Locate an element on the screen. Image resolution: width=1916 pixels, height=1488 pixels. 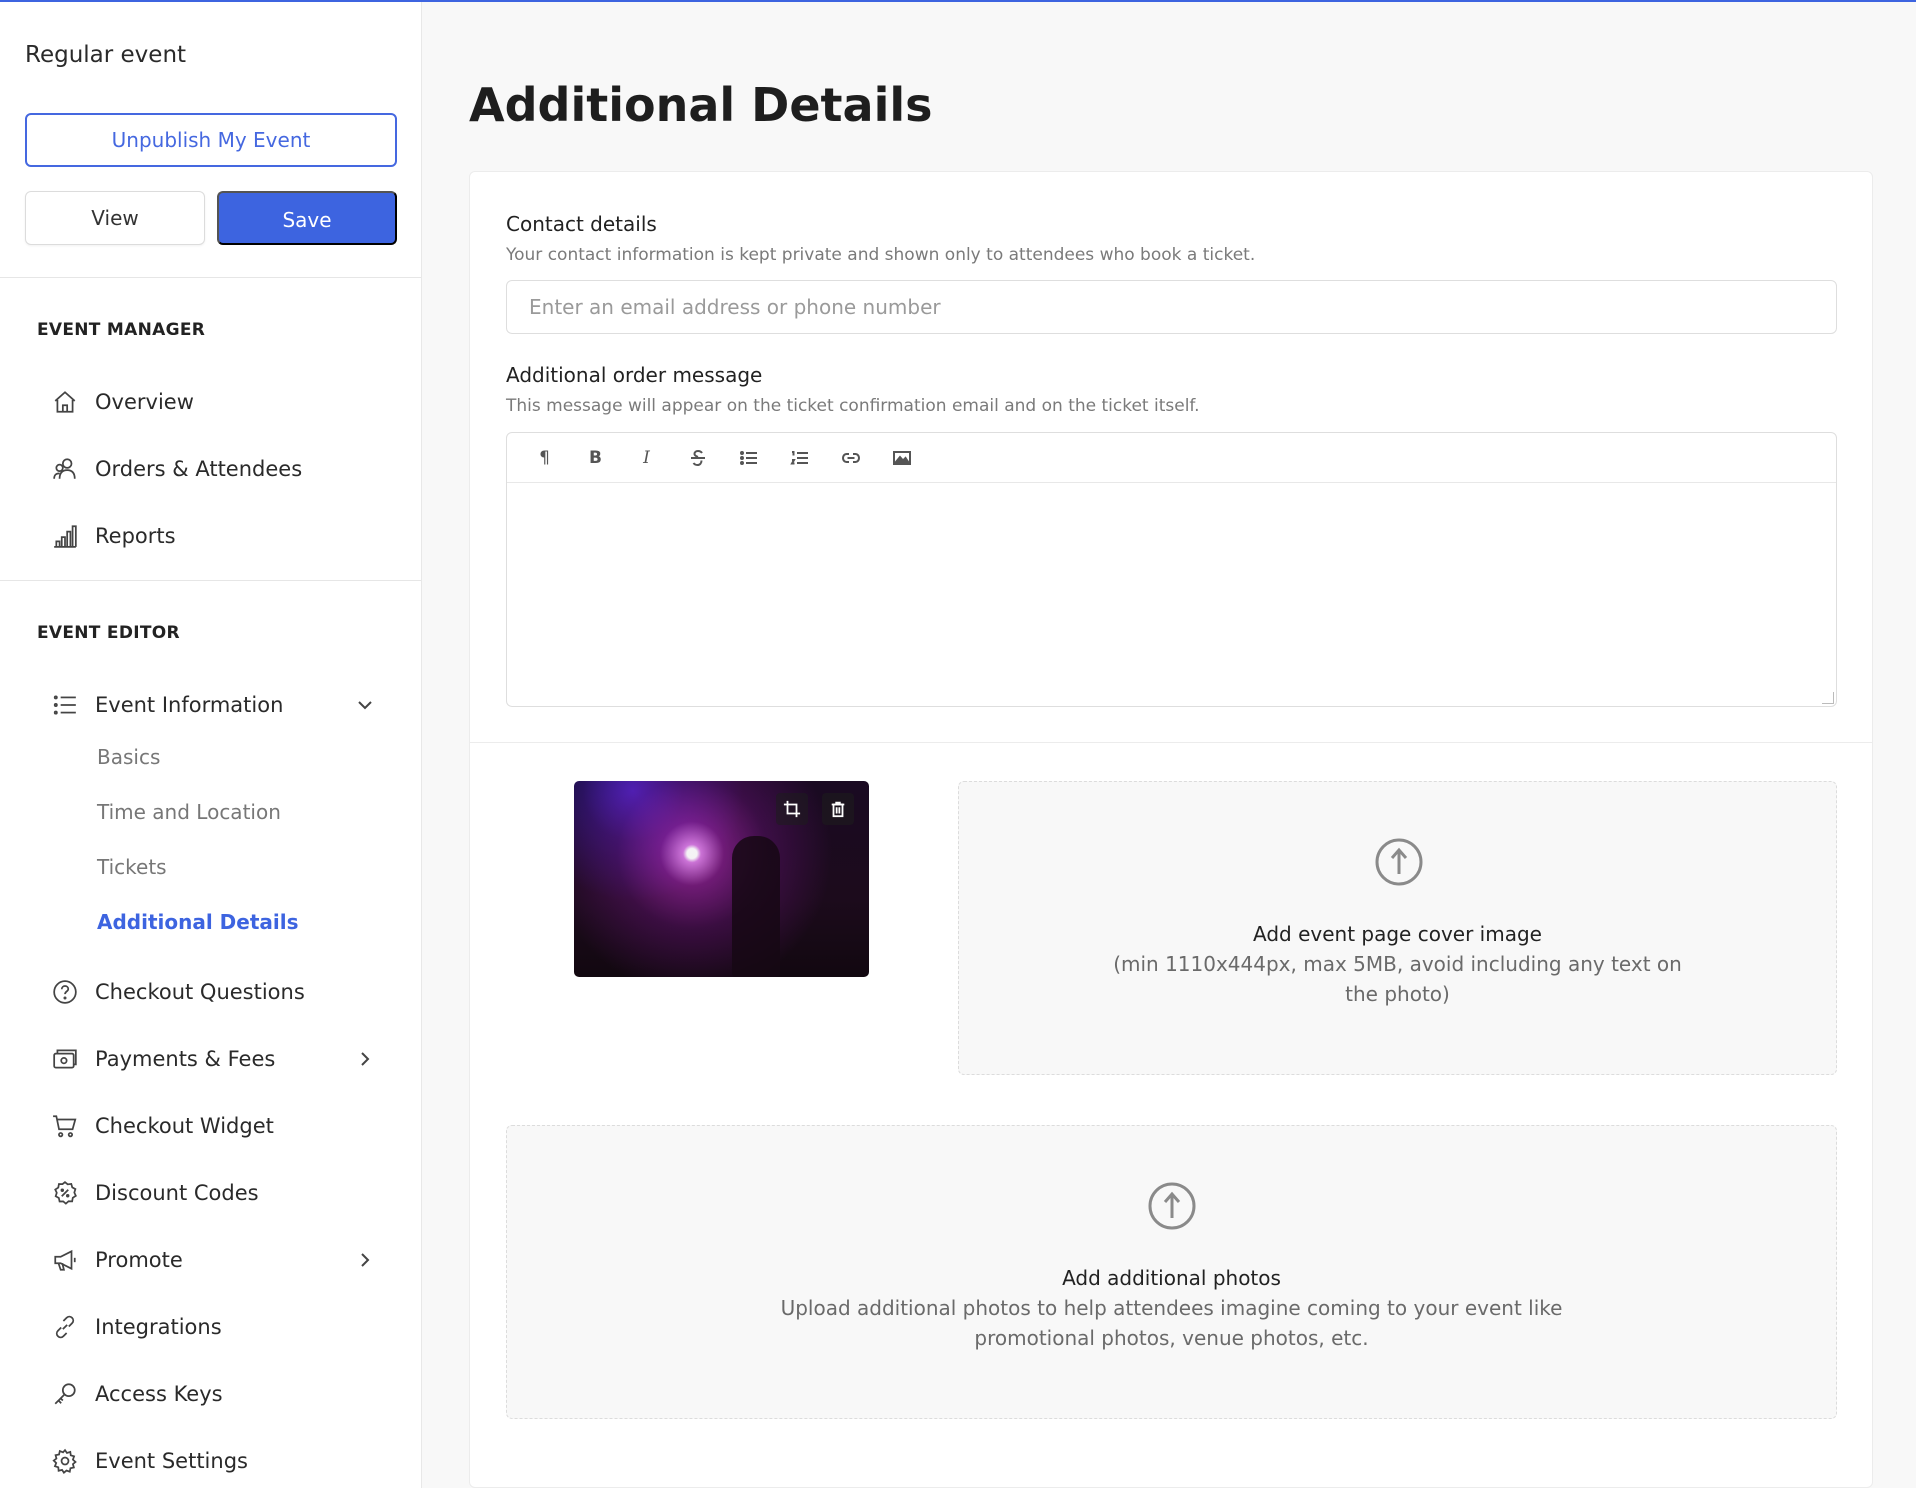
paragraph-icon: ¶ is located at coordinates (544, 457).